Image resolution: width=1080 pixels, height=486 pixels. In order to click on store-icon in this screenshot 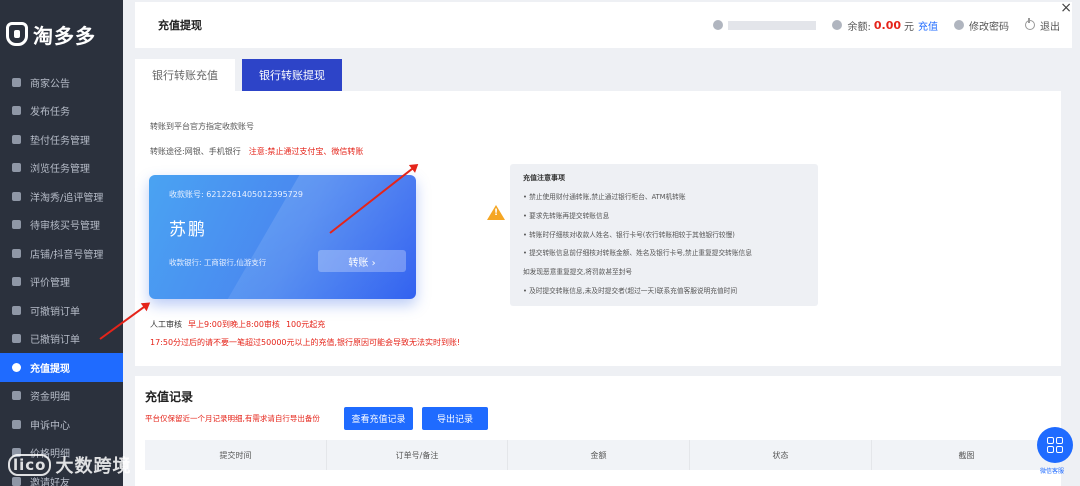, I will do `click(16, 253)`.